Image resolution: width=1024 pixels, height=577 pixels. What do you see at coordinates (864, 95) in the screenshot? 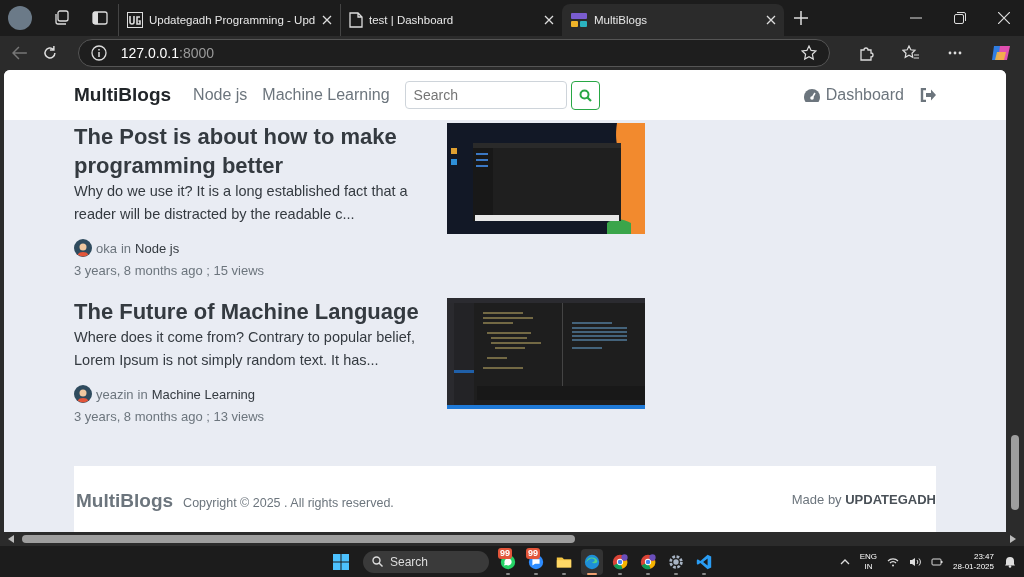
I see `dashboard-link: Dashboard` at bounding box center [864, 95].